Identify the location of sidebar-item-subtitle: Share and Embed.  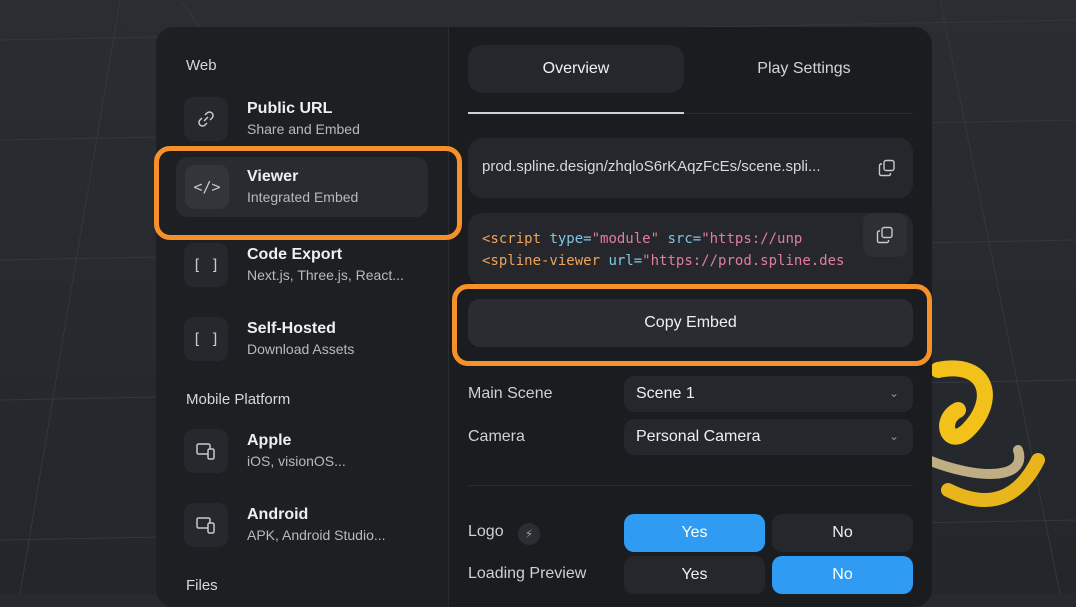
(303, 129).